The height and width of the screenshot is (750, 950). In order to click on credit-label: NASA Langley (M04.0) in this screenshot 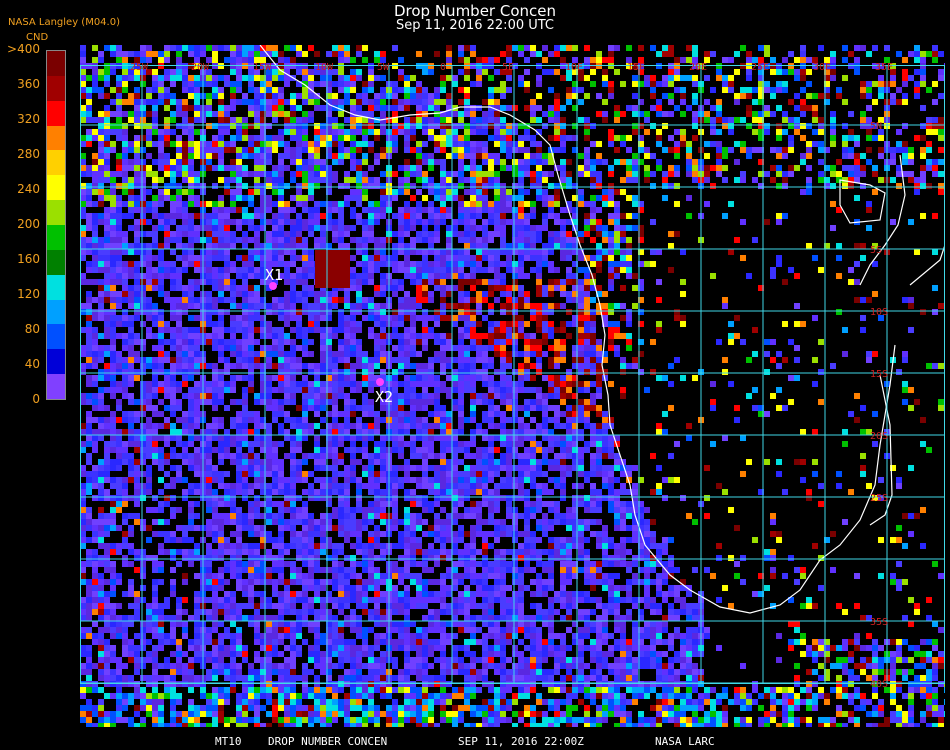, I will do `click(64, 22)`.